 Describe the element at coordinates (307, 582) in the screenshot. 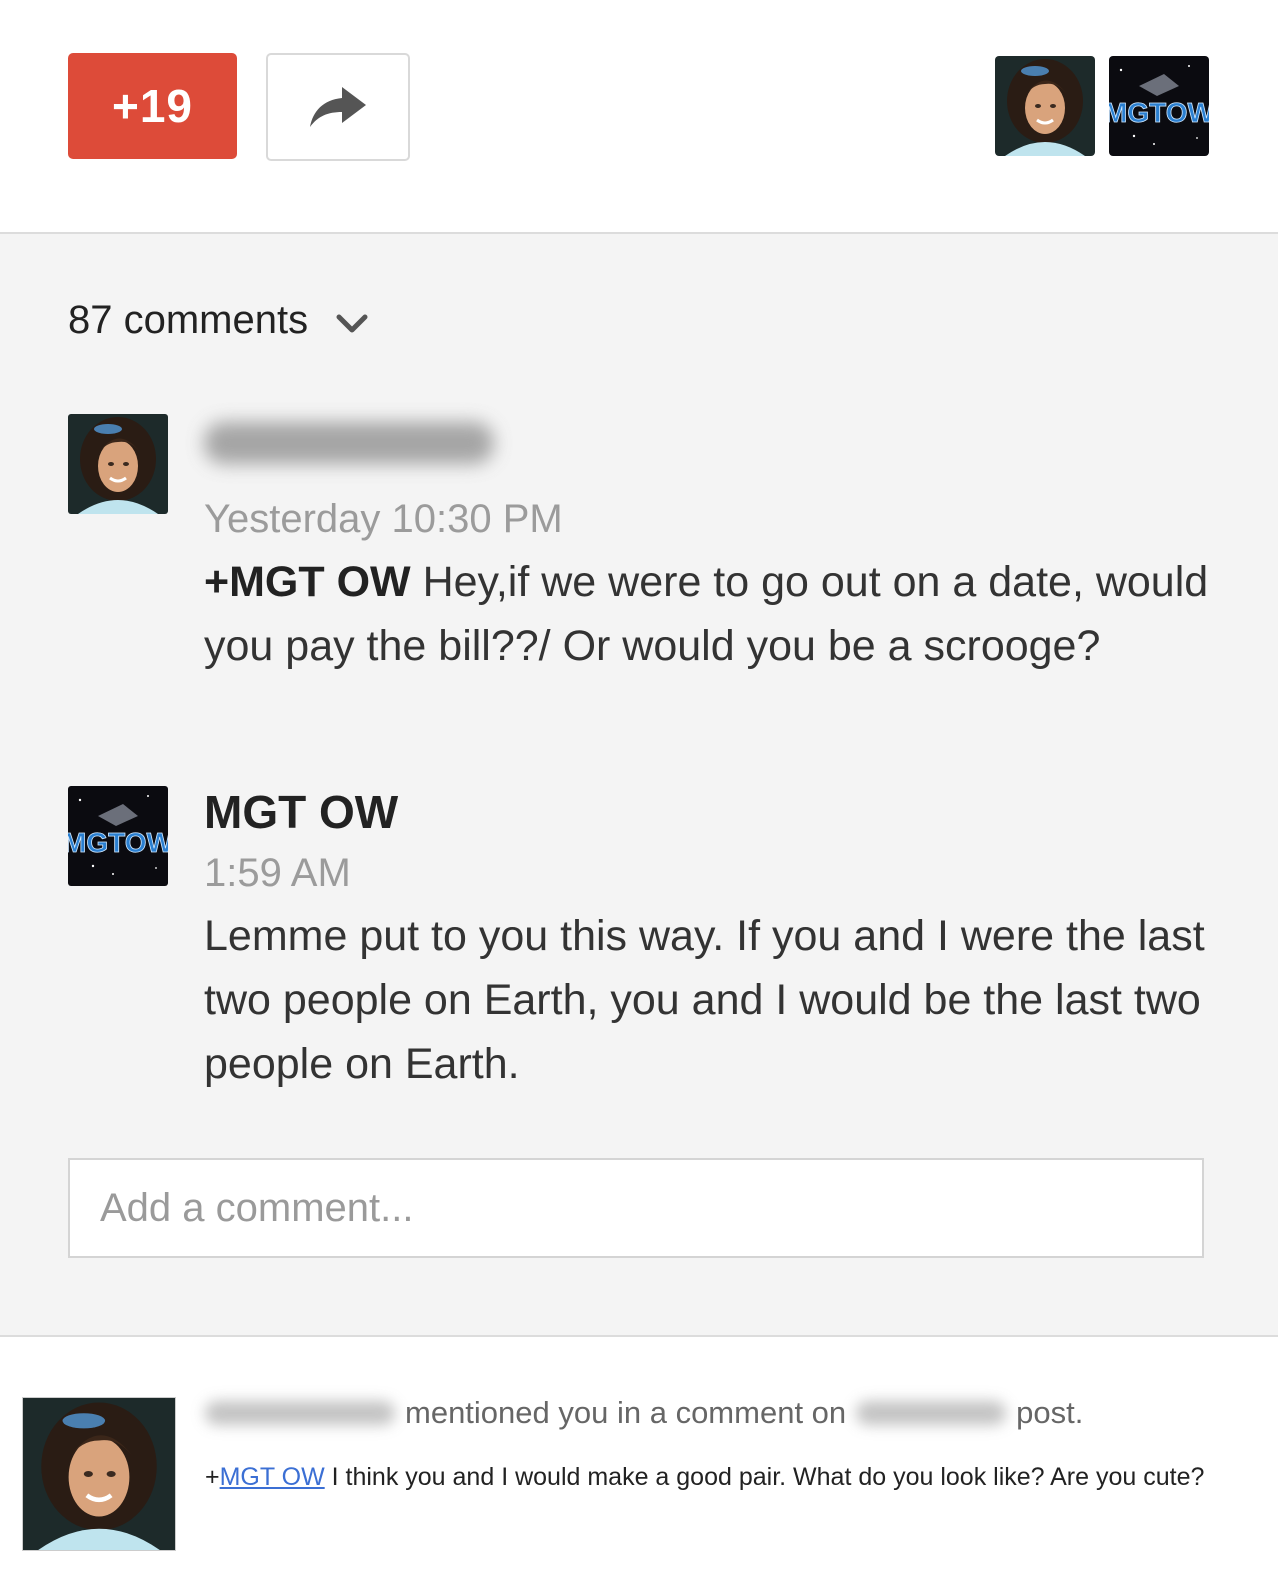

I see `user-mention: +MGT OW` at that location.